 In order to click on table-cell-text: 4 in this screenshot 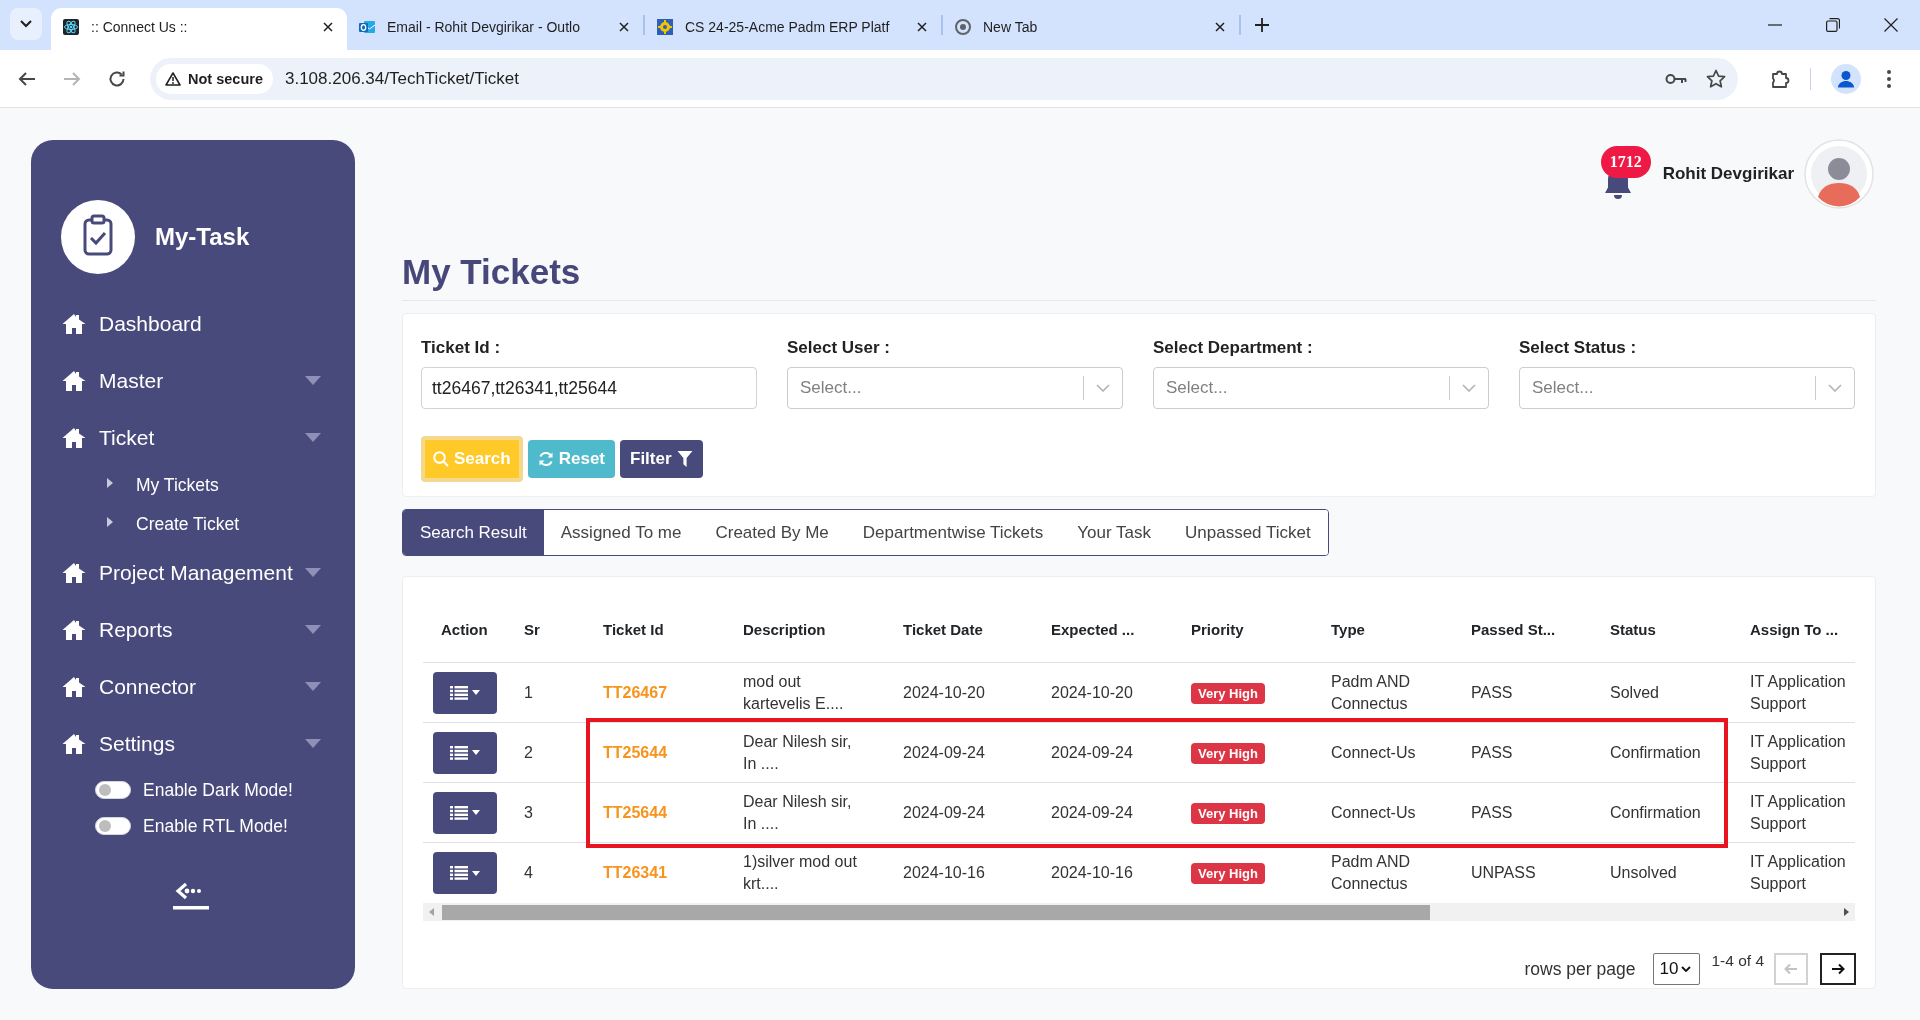, I will do `click(528, 873)`.